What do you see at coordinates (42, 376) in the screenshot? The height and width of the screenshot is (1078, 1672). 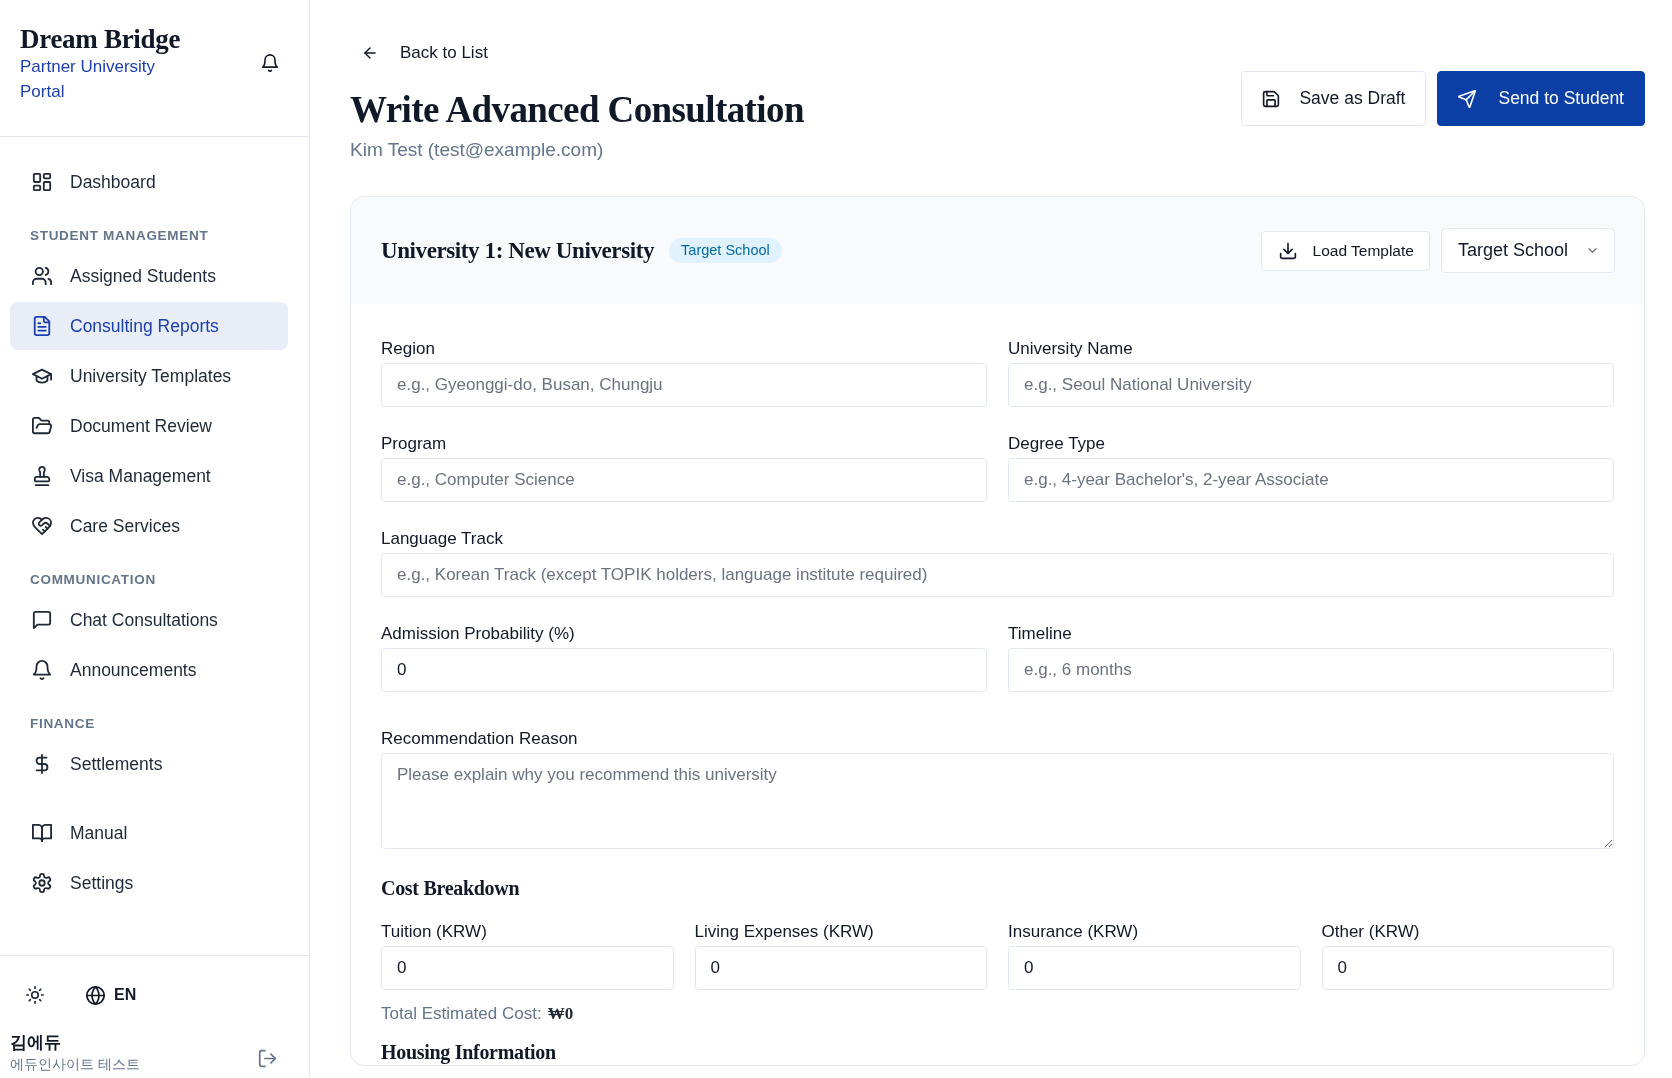 I see `graduation-cap-icon` at bounding box center [42, 376].